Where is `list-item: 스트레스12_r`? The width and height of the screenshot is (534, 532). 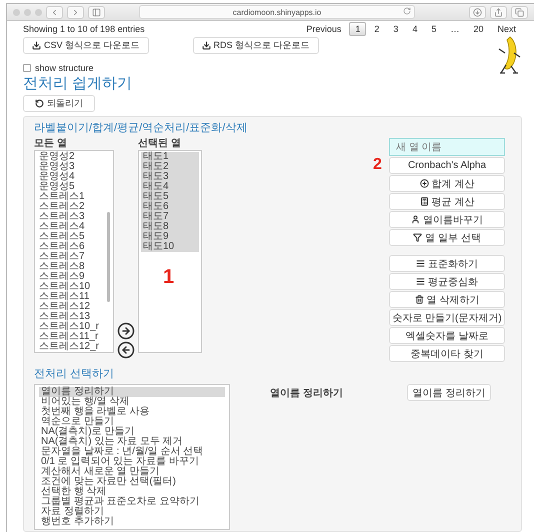 list-item: 스트레스12_r is located at coordinates (71, 347).